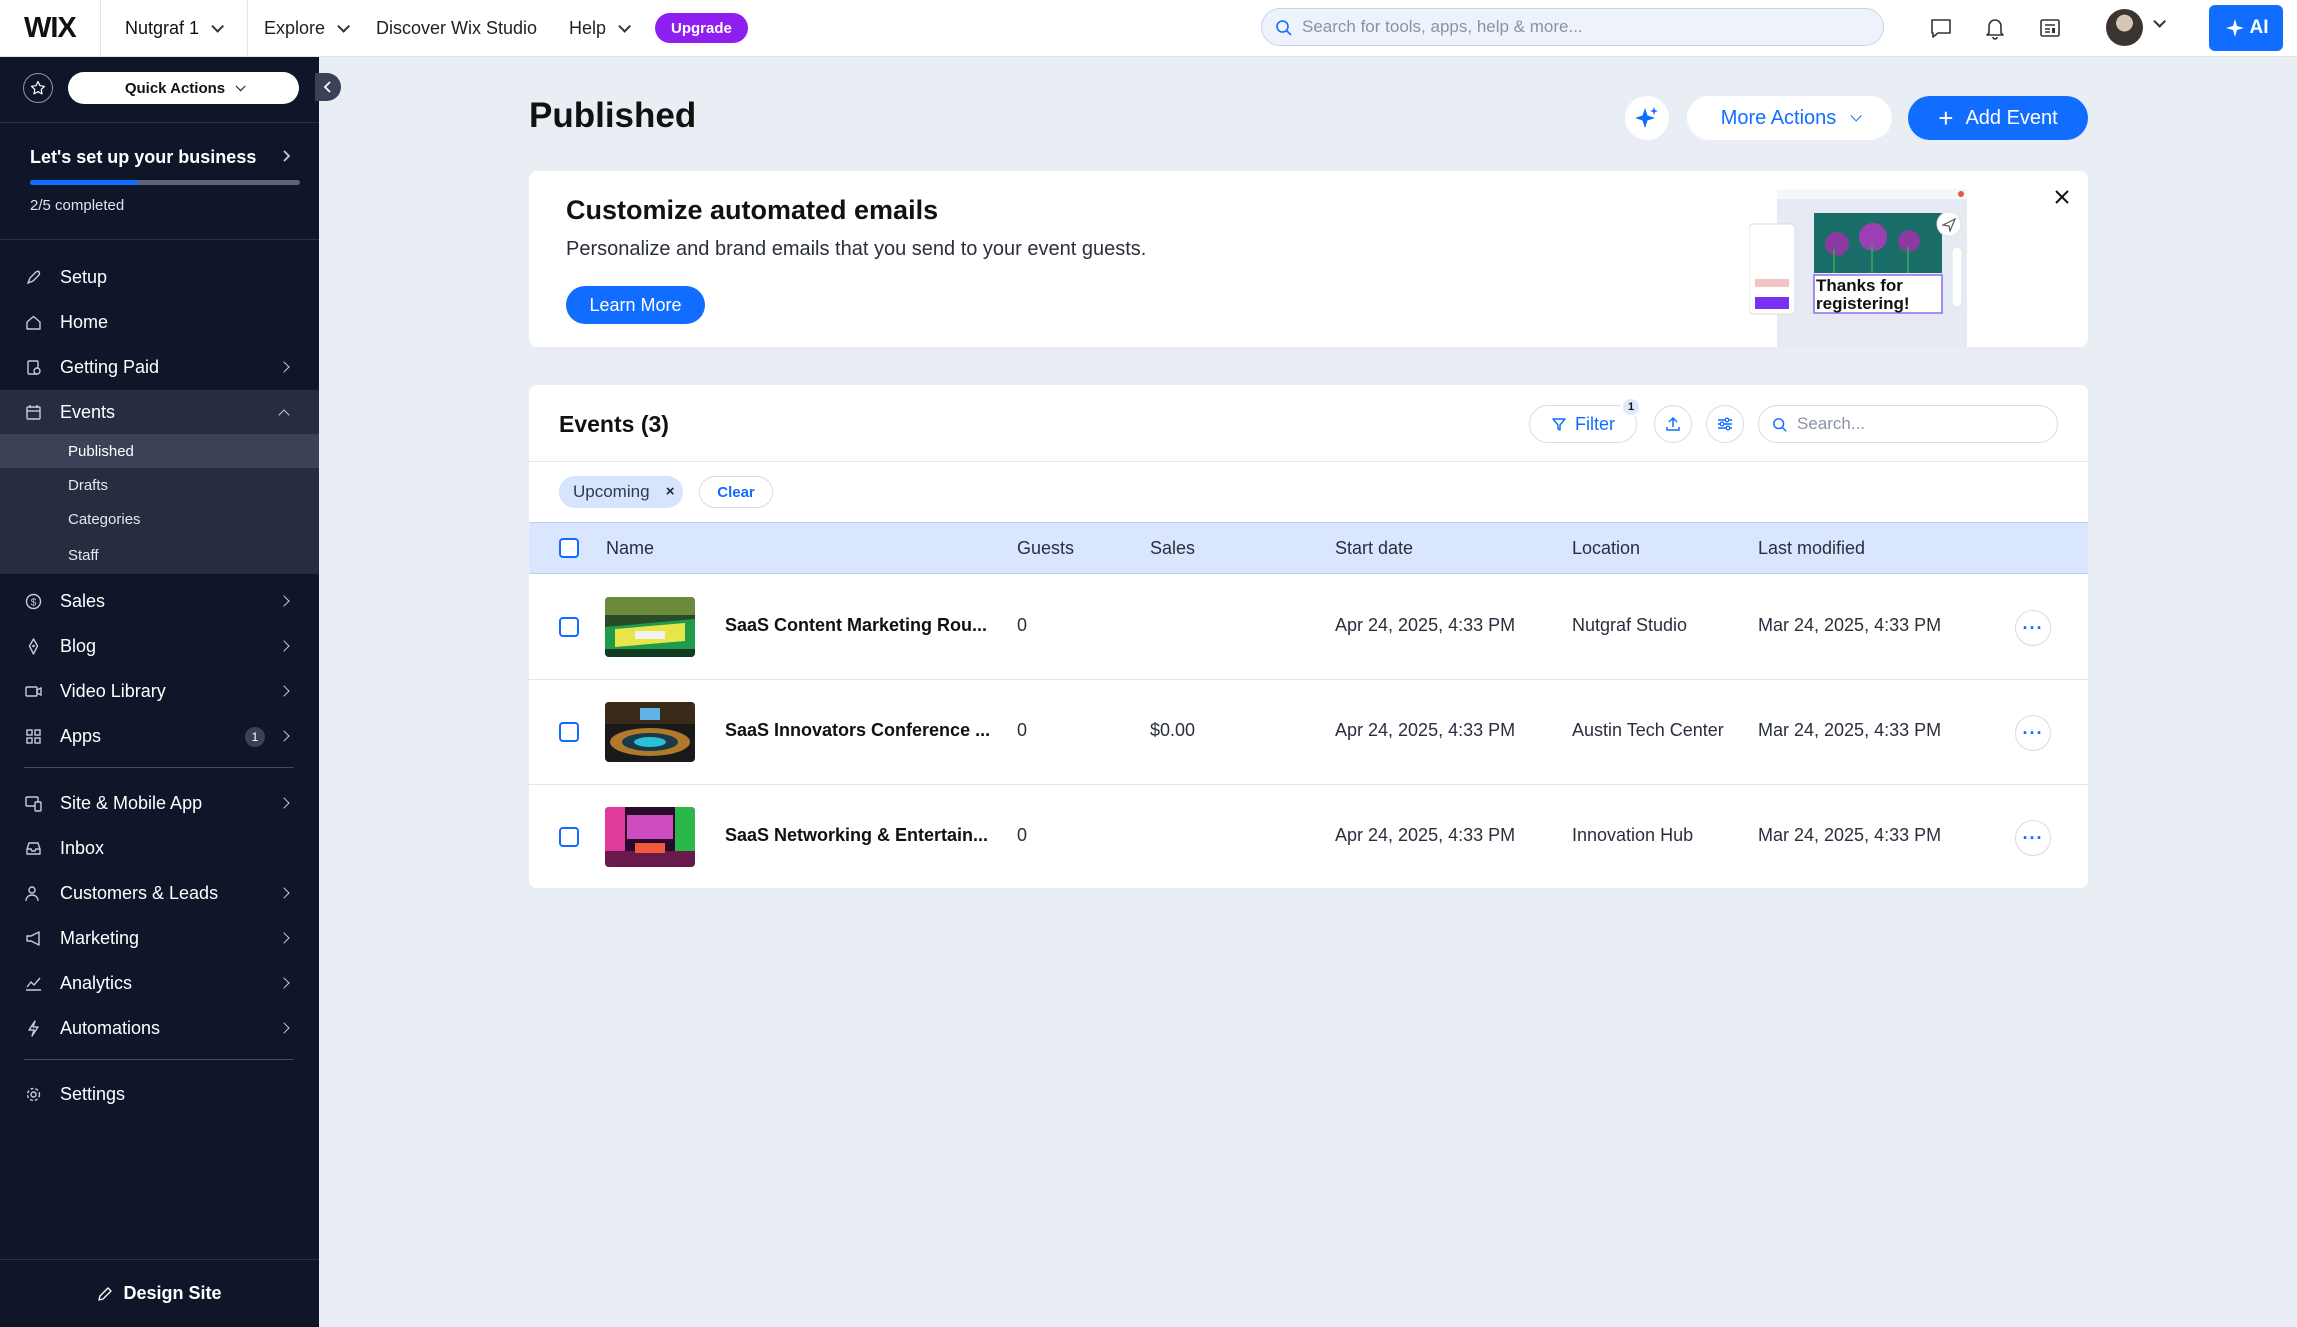 The image size is (2297, 1327). What do you see at coordinates (1425, 730) in the screenshot?
I see `event-start-date: Apr 24, 2025, 4:33 PM` at bounding box center [1425, 730].